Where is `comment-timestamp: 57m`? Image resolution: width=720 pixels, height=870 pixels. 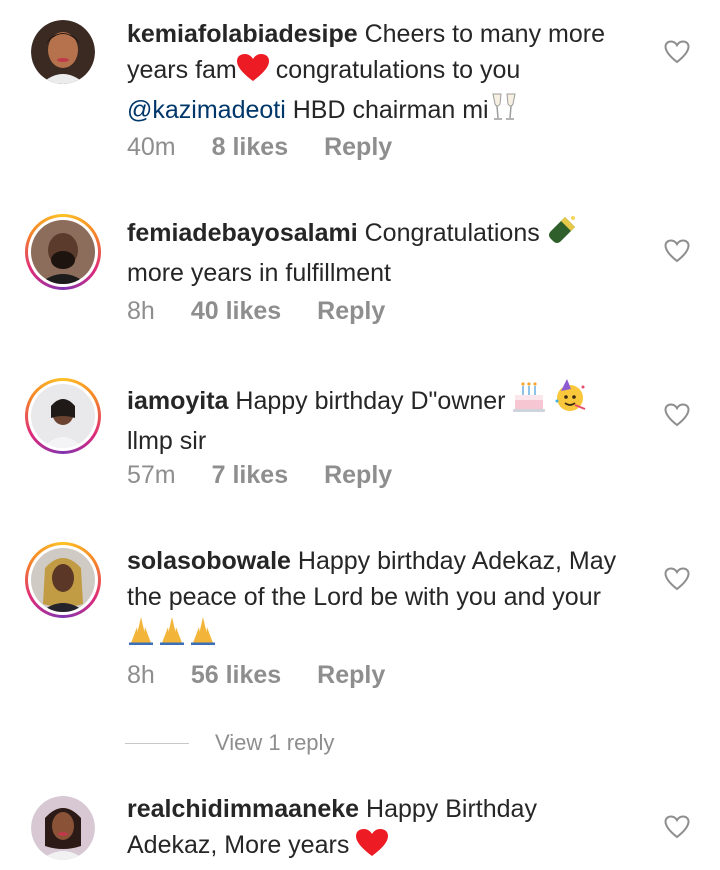 comment-timestamp: 57m is located at coordinates (151, 475).